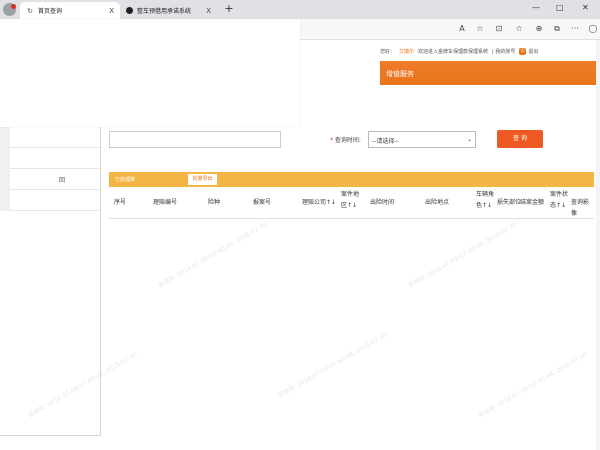 The width and height of the screenshot is (600, 450). Describe the element at coordinates (50, 179) in the screenshot. I see `sidebar-item: 回` at that location.